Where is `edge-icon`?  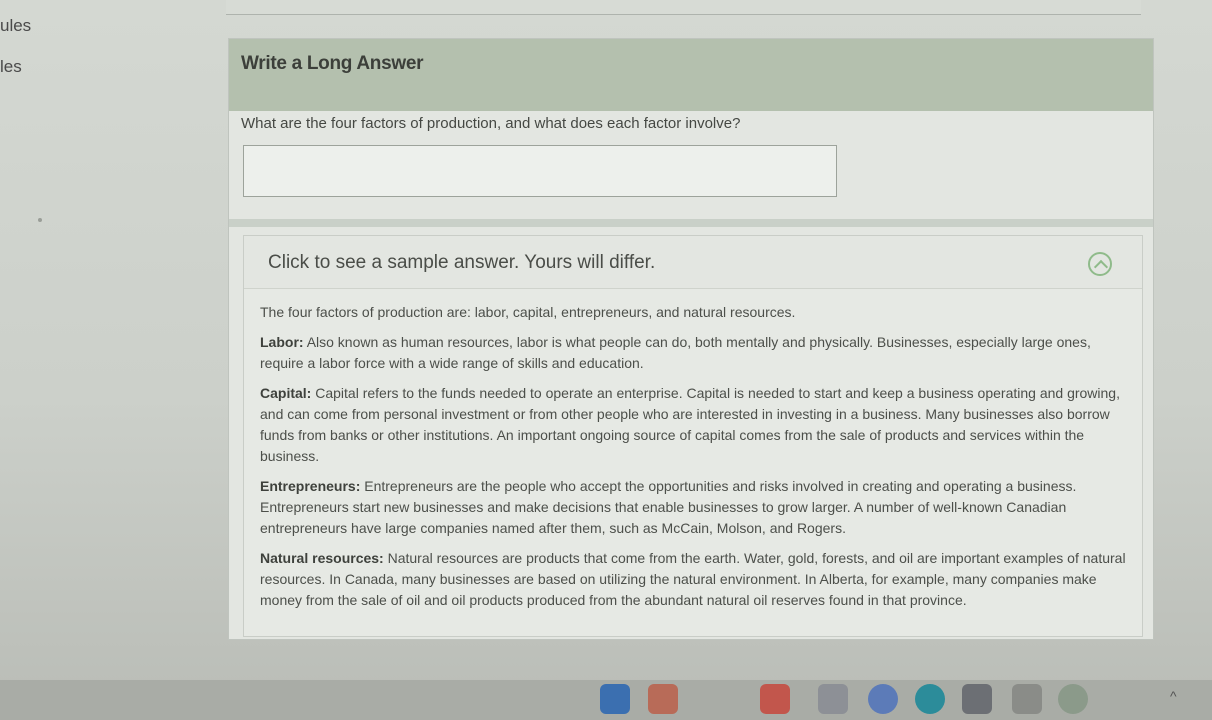 edge-icon is located at coordinates (930, 699).